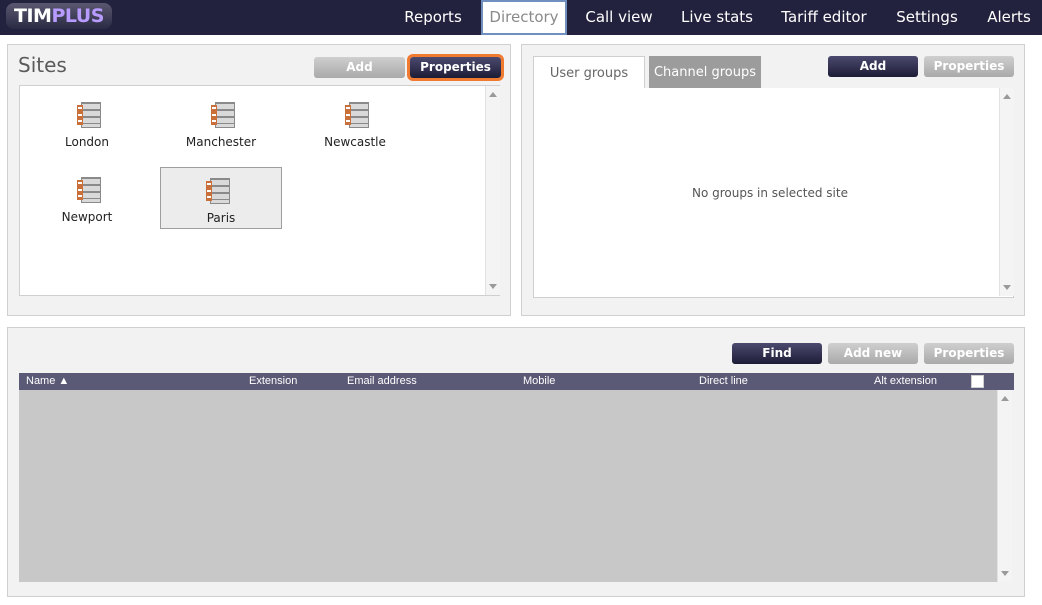 The height and width of the screenshot is (605, 1042). Describe the element at coordinates (619, 17) in the screenshot. I see `nav-call-view: Call view` at that location.